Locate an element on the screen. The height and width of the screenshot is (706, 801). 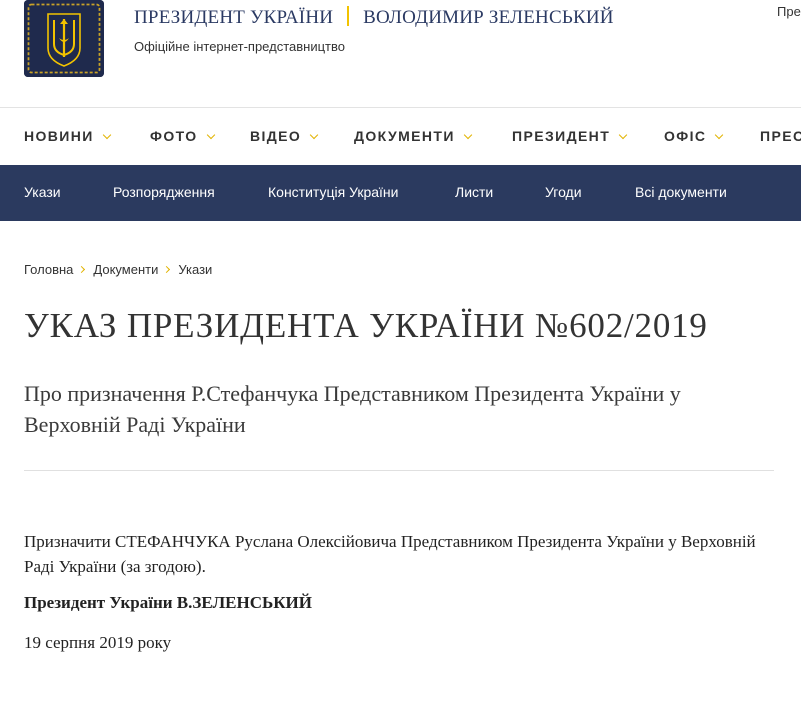
breadcrumb-home: Головна is located at coordinates (48, 269).